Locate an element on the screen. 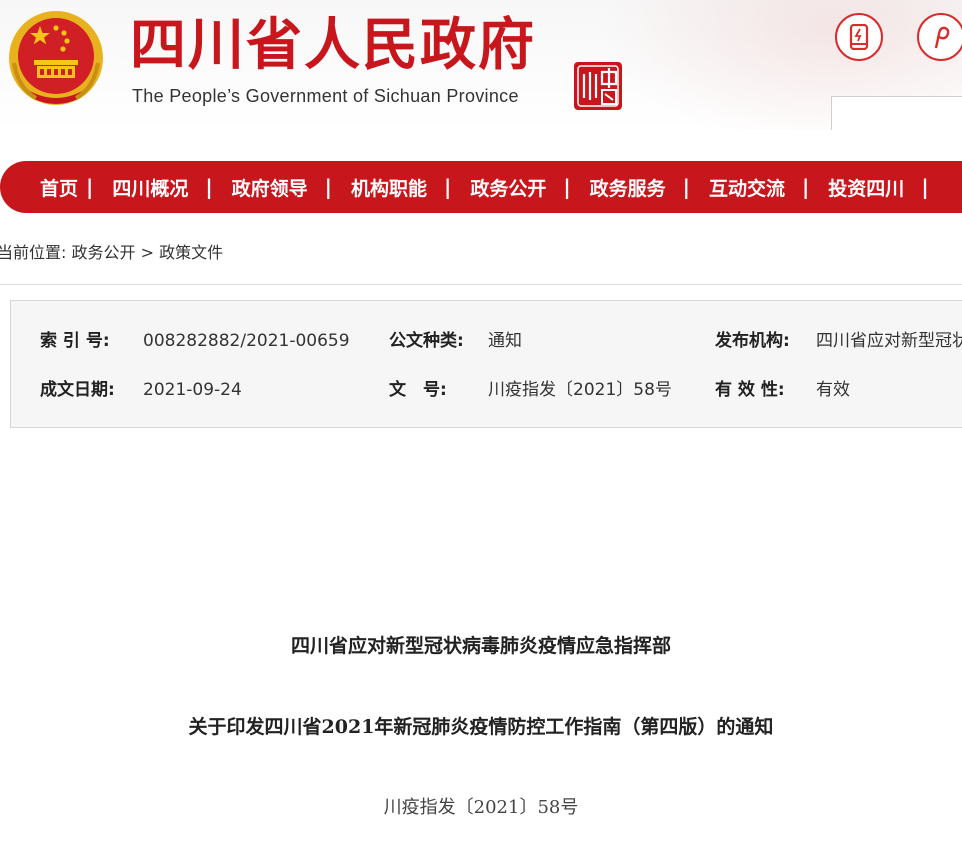  national-emblem-icon is located at coordinates (56, 59).